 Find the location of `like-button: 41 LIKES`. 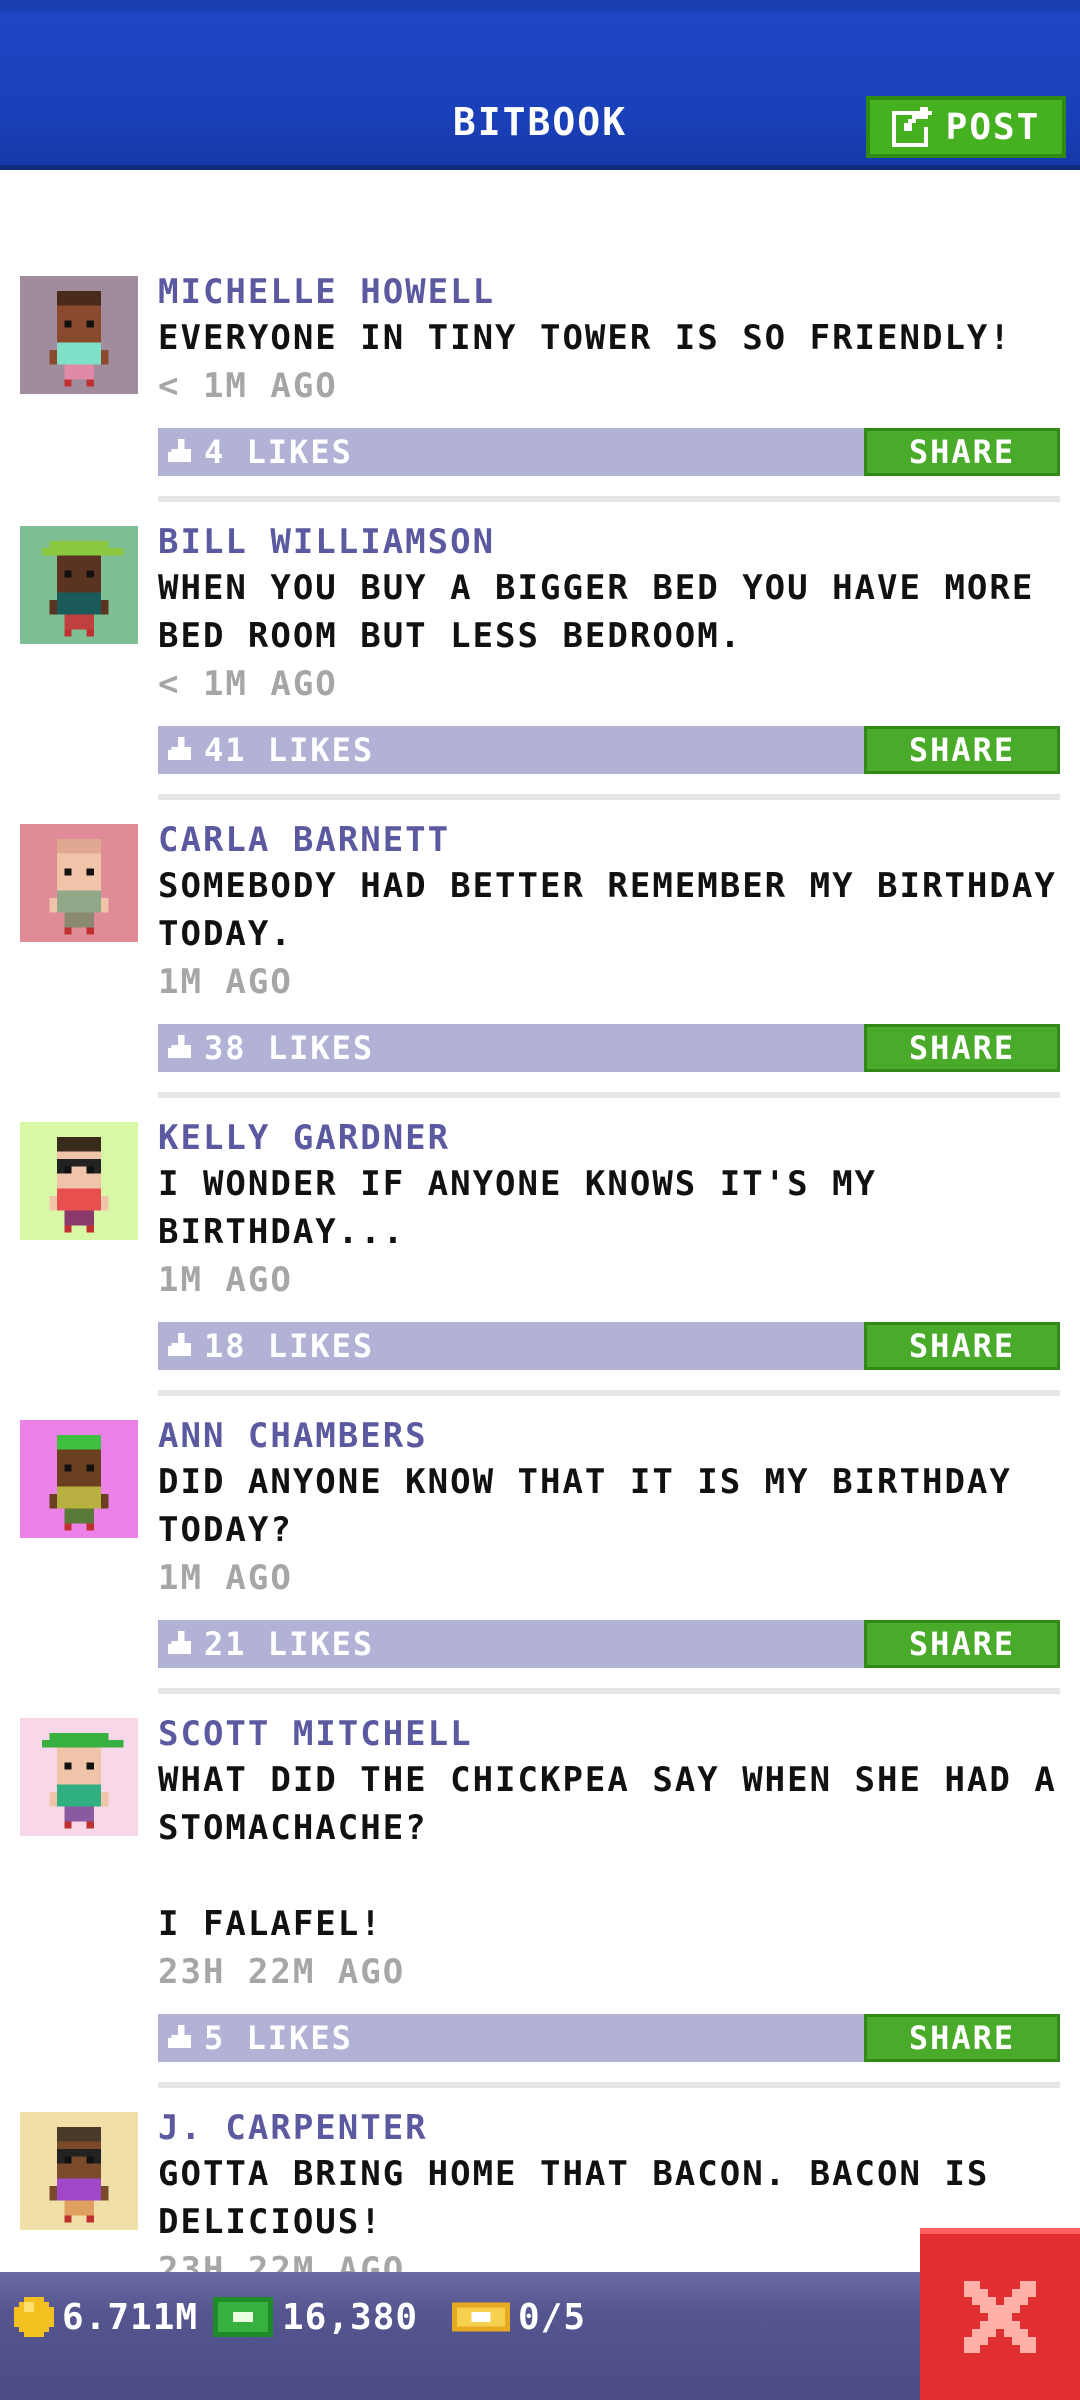

like-button: 41 LIKES is located at coordinates (271, 750).